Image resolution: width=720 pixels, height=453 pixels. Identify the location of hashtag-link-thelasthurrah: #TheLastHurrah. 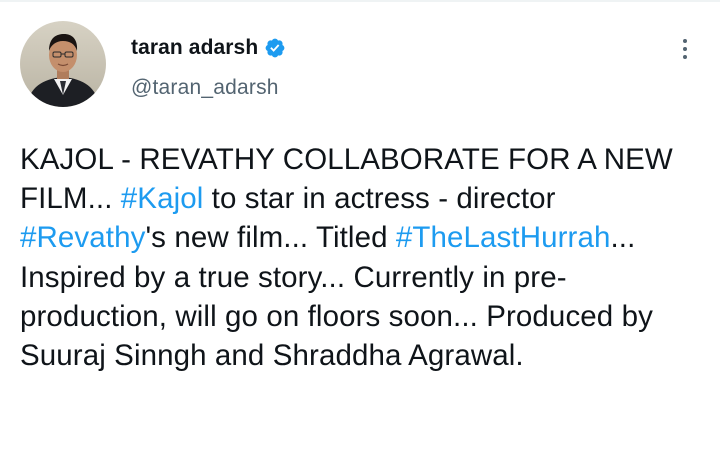
(503, 237).